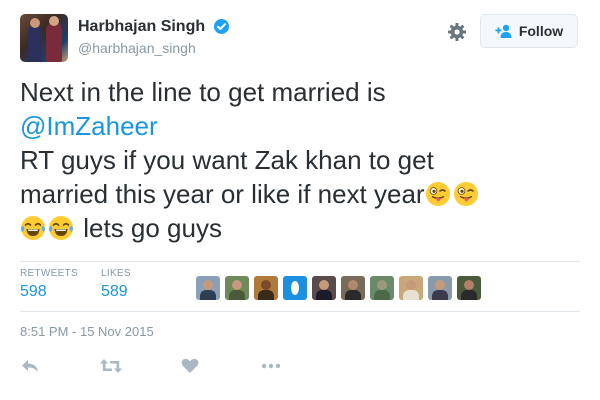 The width and height of the screenshot is (600, 400). What do you see at coordinates (116, 292) in the screenshot?
I see `likes-count: 589` at bounding box center [116, 292].